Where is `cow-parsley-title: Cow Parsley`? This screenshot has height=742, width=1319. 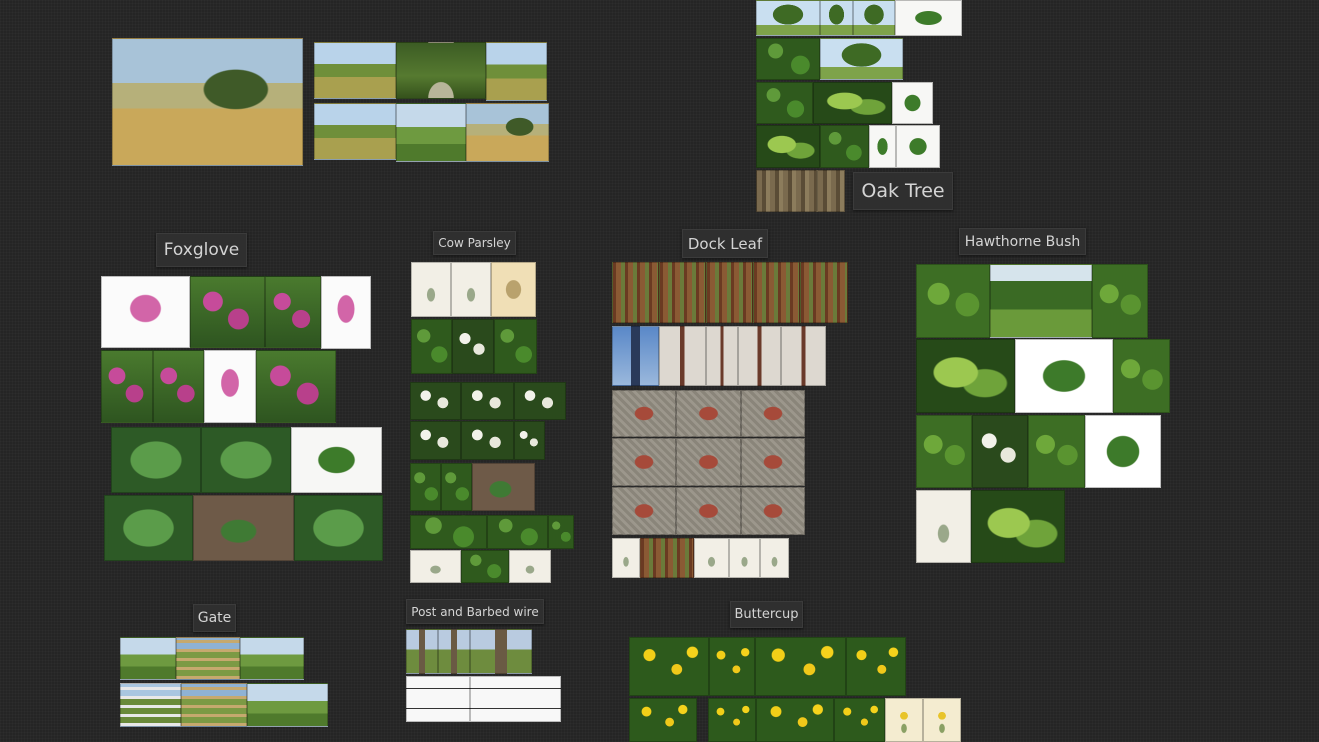
cow-parsley-title: Cow Parsley is located at coordinates (474, 243).